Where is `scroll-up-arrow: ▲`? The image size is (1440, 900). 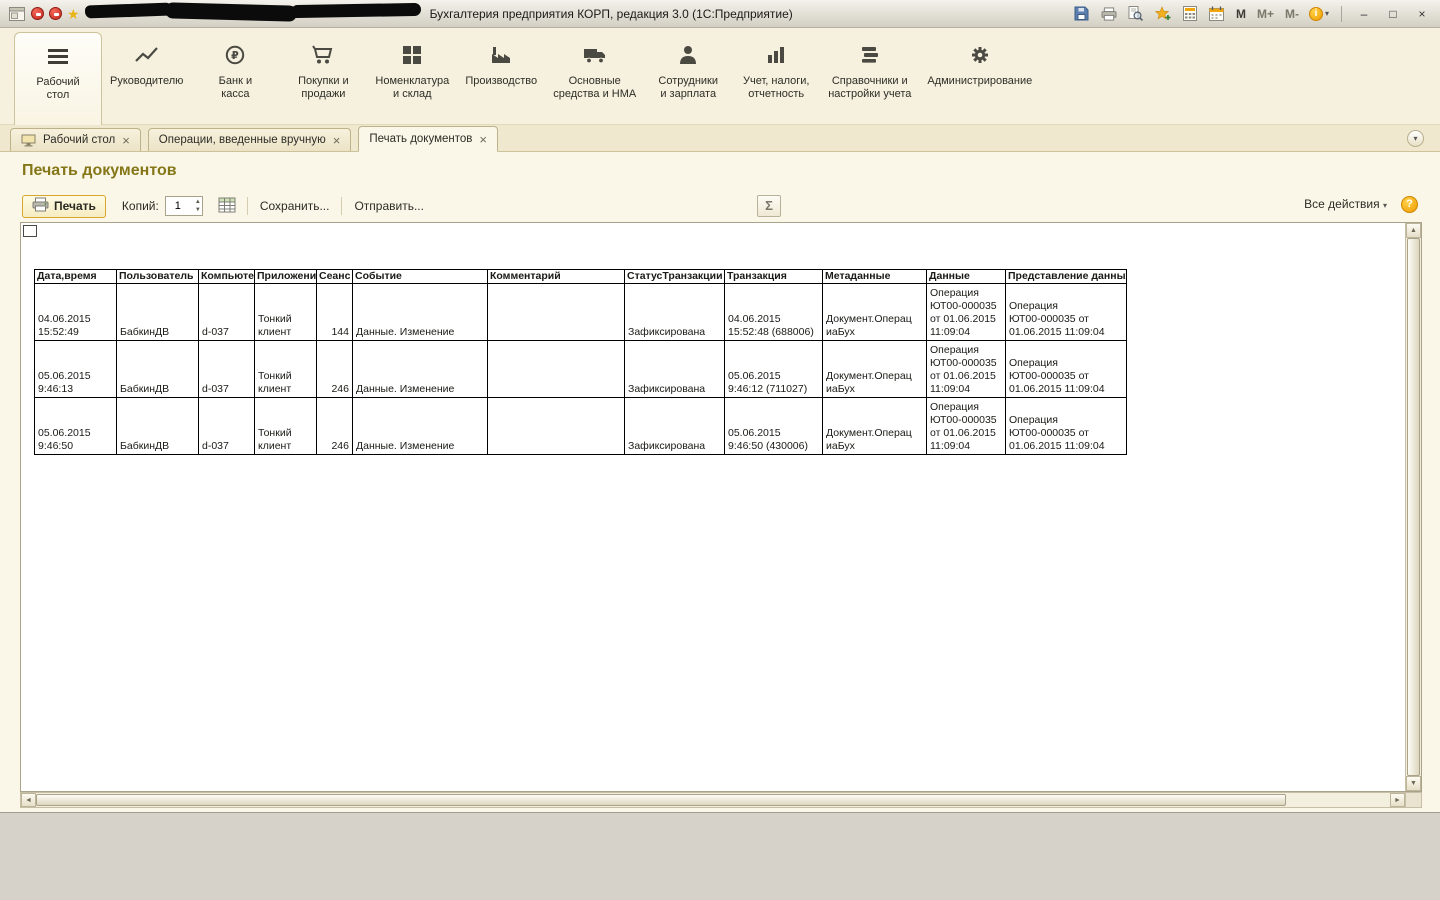
scroll-up-arrow: ▲ is located at coordinates (1413, 230).